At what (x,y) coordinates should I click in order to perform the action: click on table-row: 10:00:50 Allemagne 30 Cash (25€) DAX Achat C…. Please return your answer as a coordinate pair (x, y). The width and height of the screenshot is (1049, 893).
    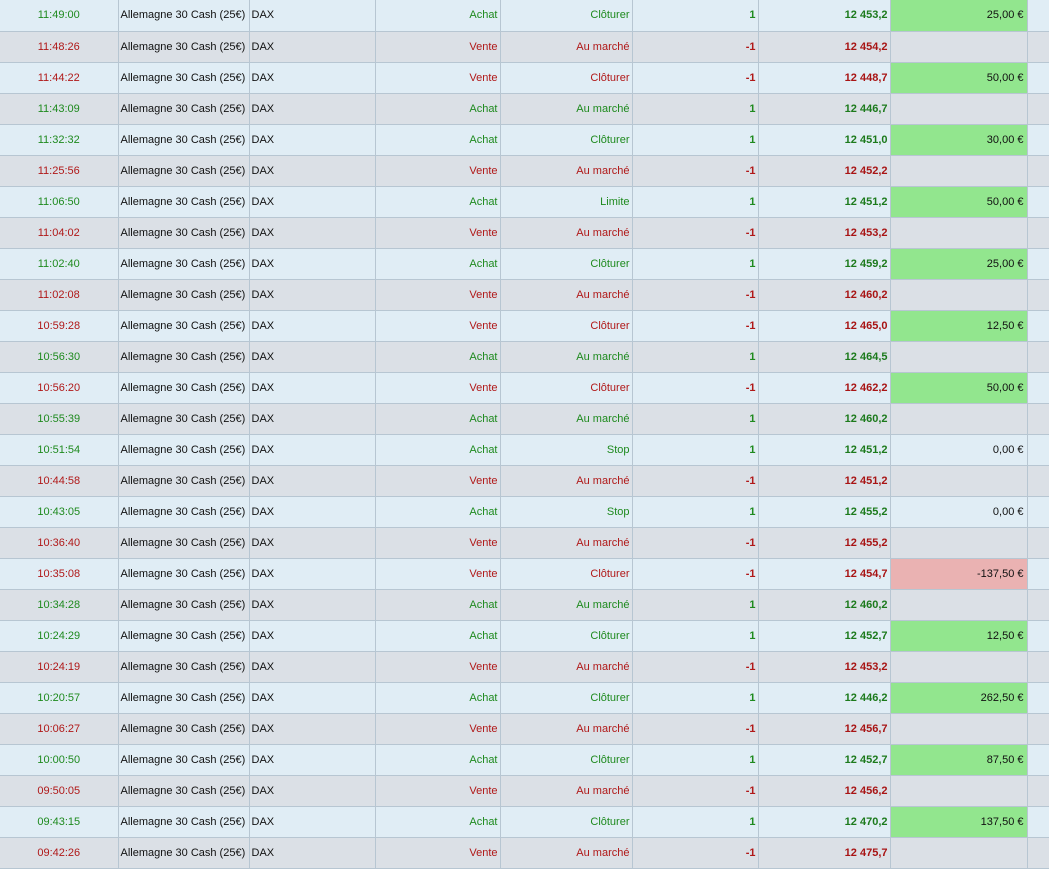
    Looking at the image, I should click on (524, 760).